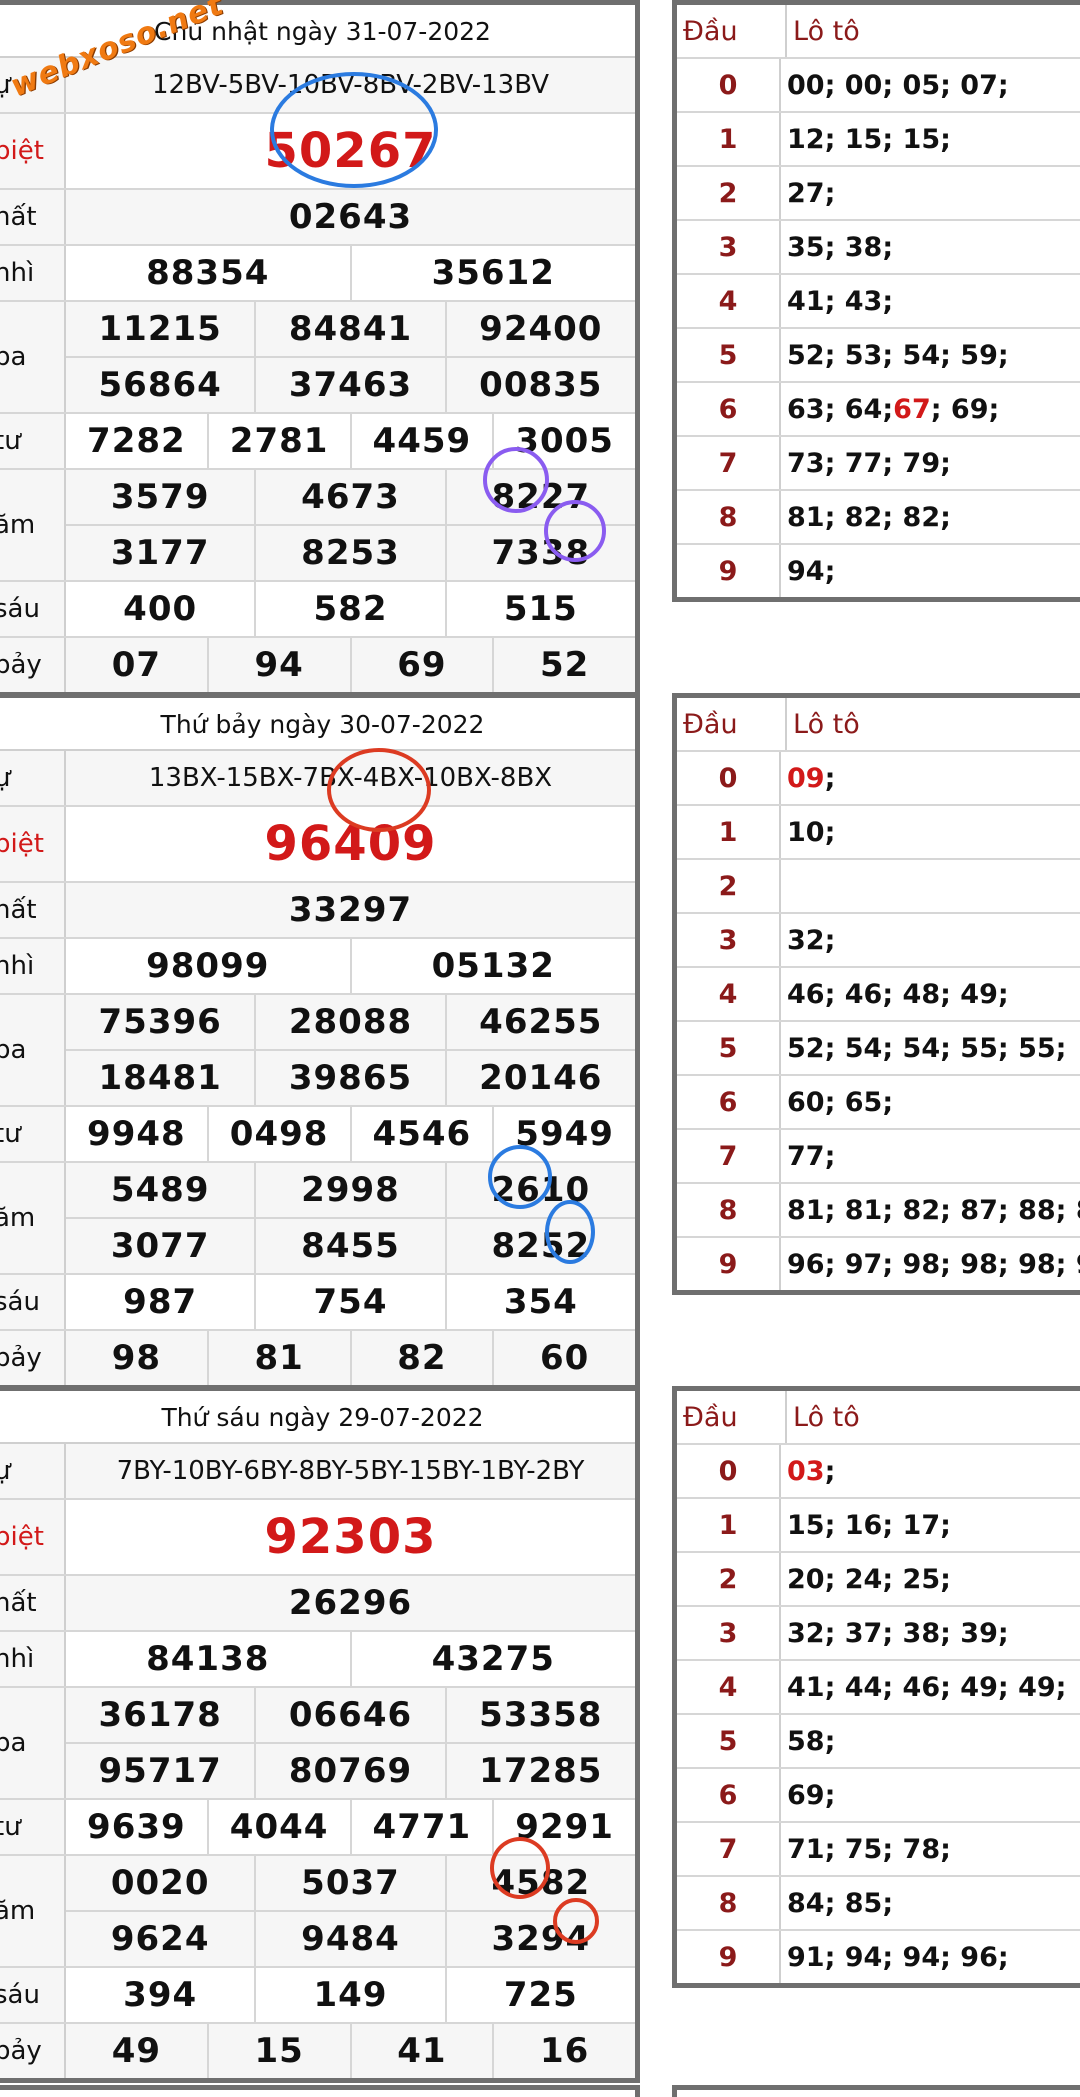  Describe the element at coordinates (136, 1827) in the screenshot. I see `fourth-prize-number: 9639` at that location.